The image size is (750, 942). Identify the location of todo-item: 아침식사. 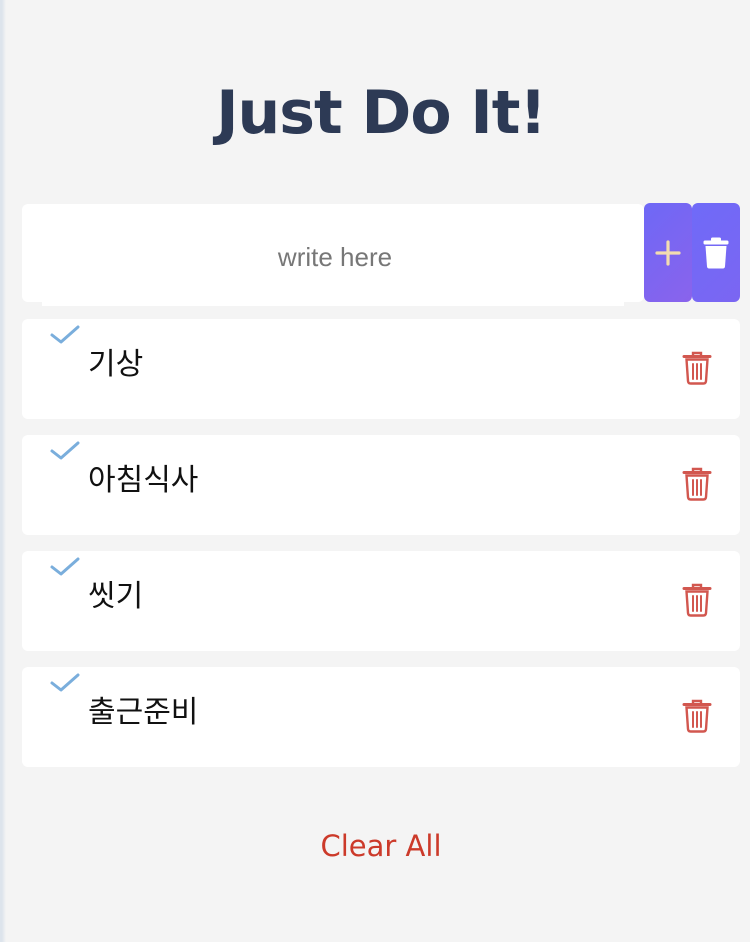
(381, 485).